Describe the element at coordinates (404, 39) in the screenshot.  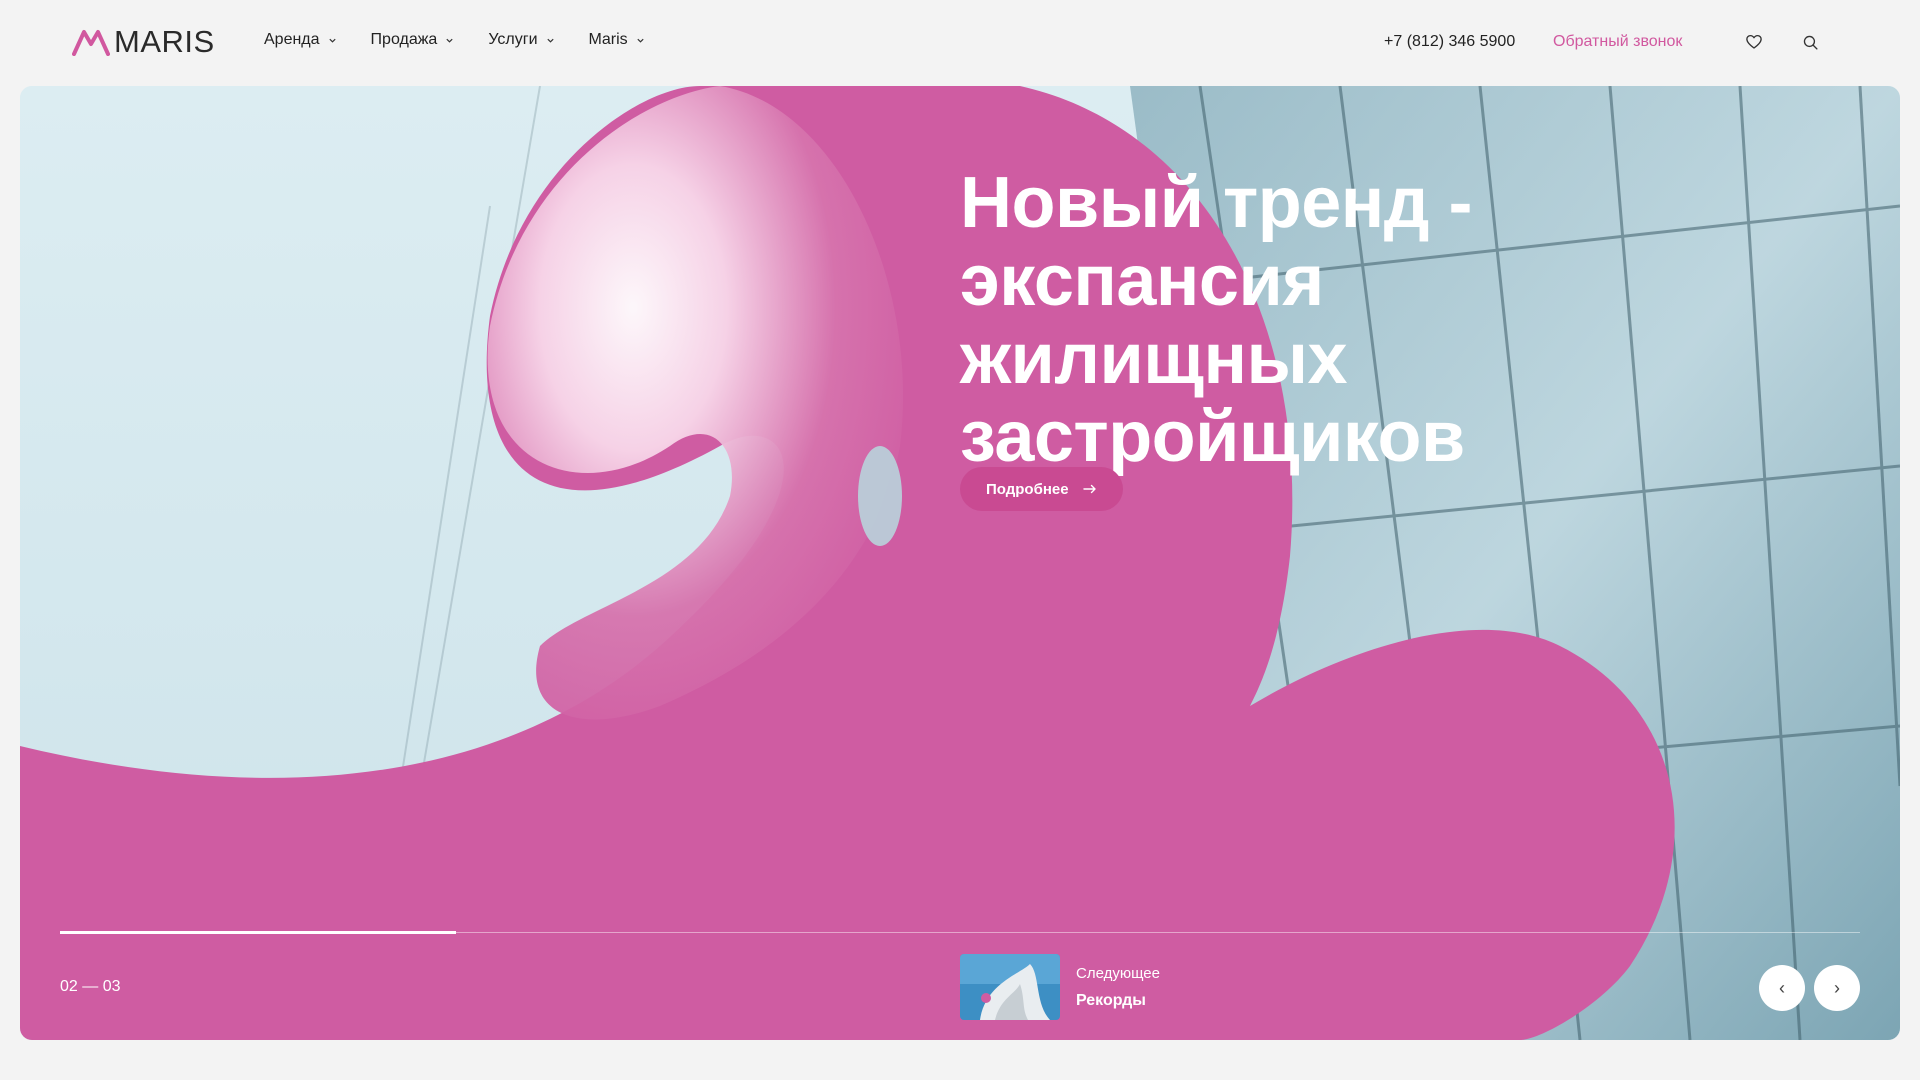
I see `nav-label: Продажа` at that location.